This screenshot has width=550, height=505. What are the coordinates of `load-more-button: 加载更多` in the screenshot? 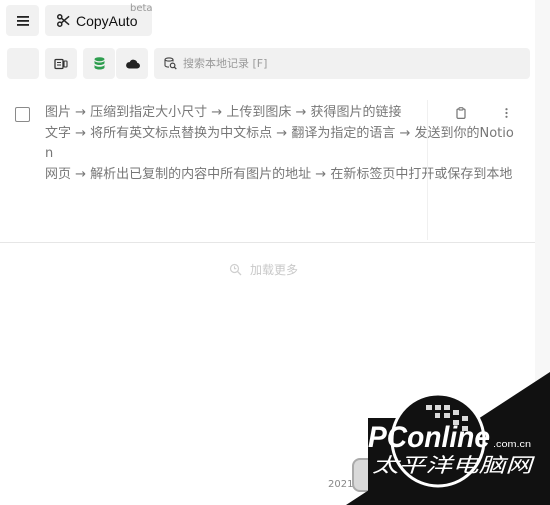 It's located at (263, 269).